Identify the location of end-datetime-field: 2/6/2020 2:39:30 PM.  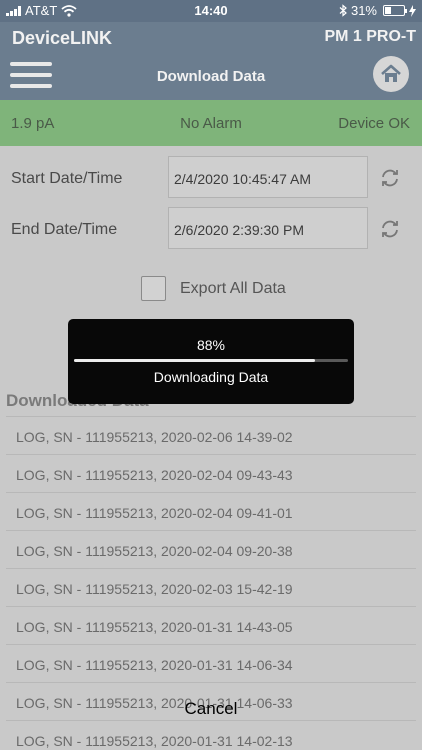
(268, 228).